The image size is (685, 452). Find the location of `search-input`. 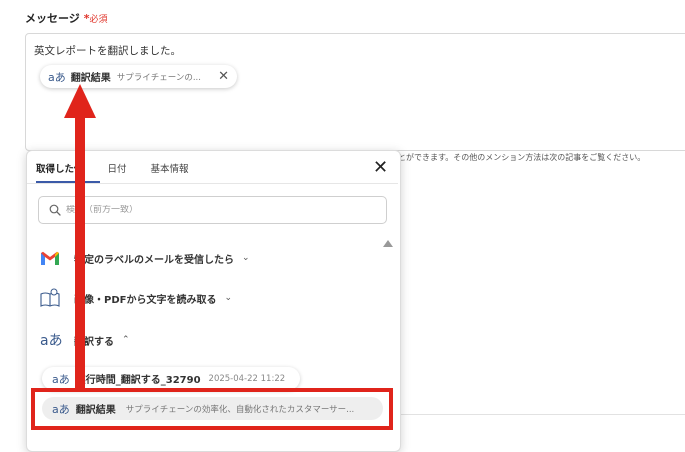

search-input is located at coordinates (216, 210).